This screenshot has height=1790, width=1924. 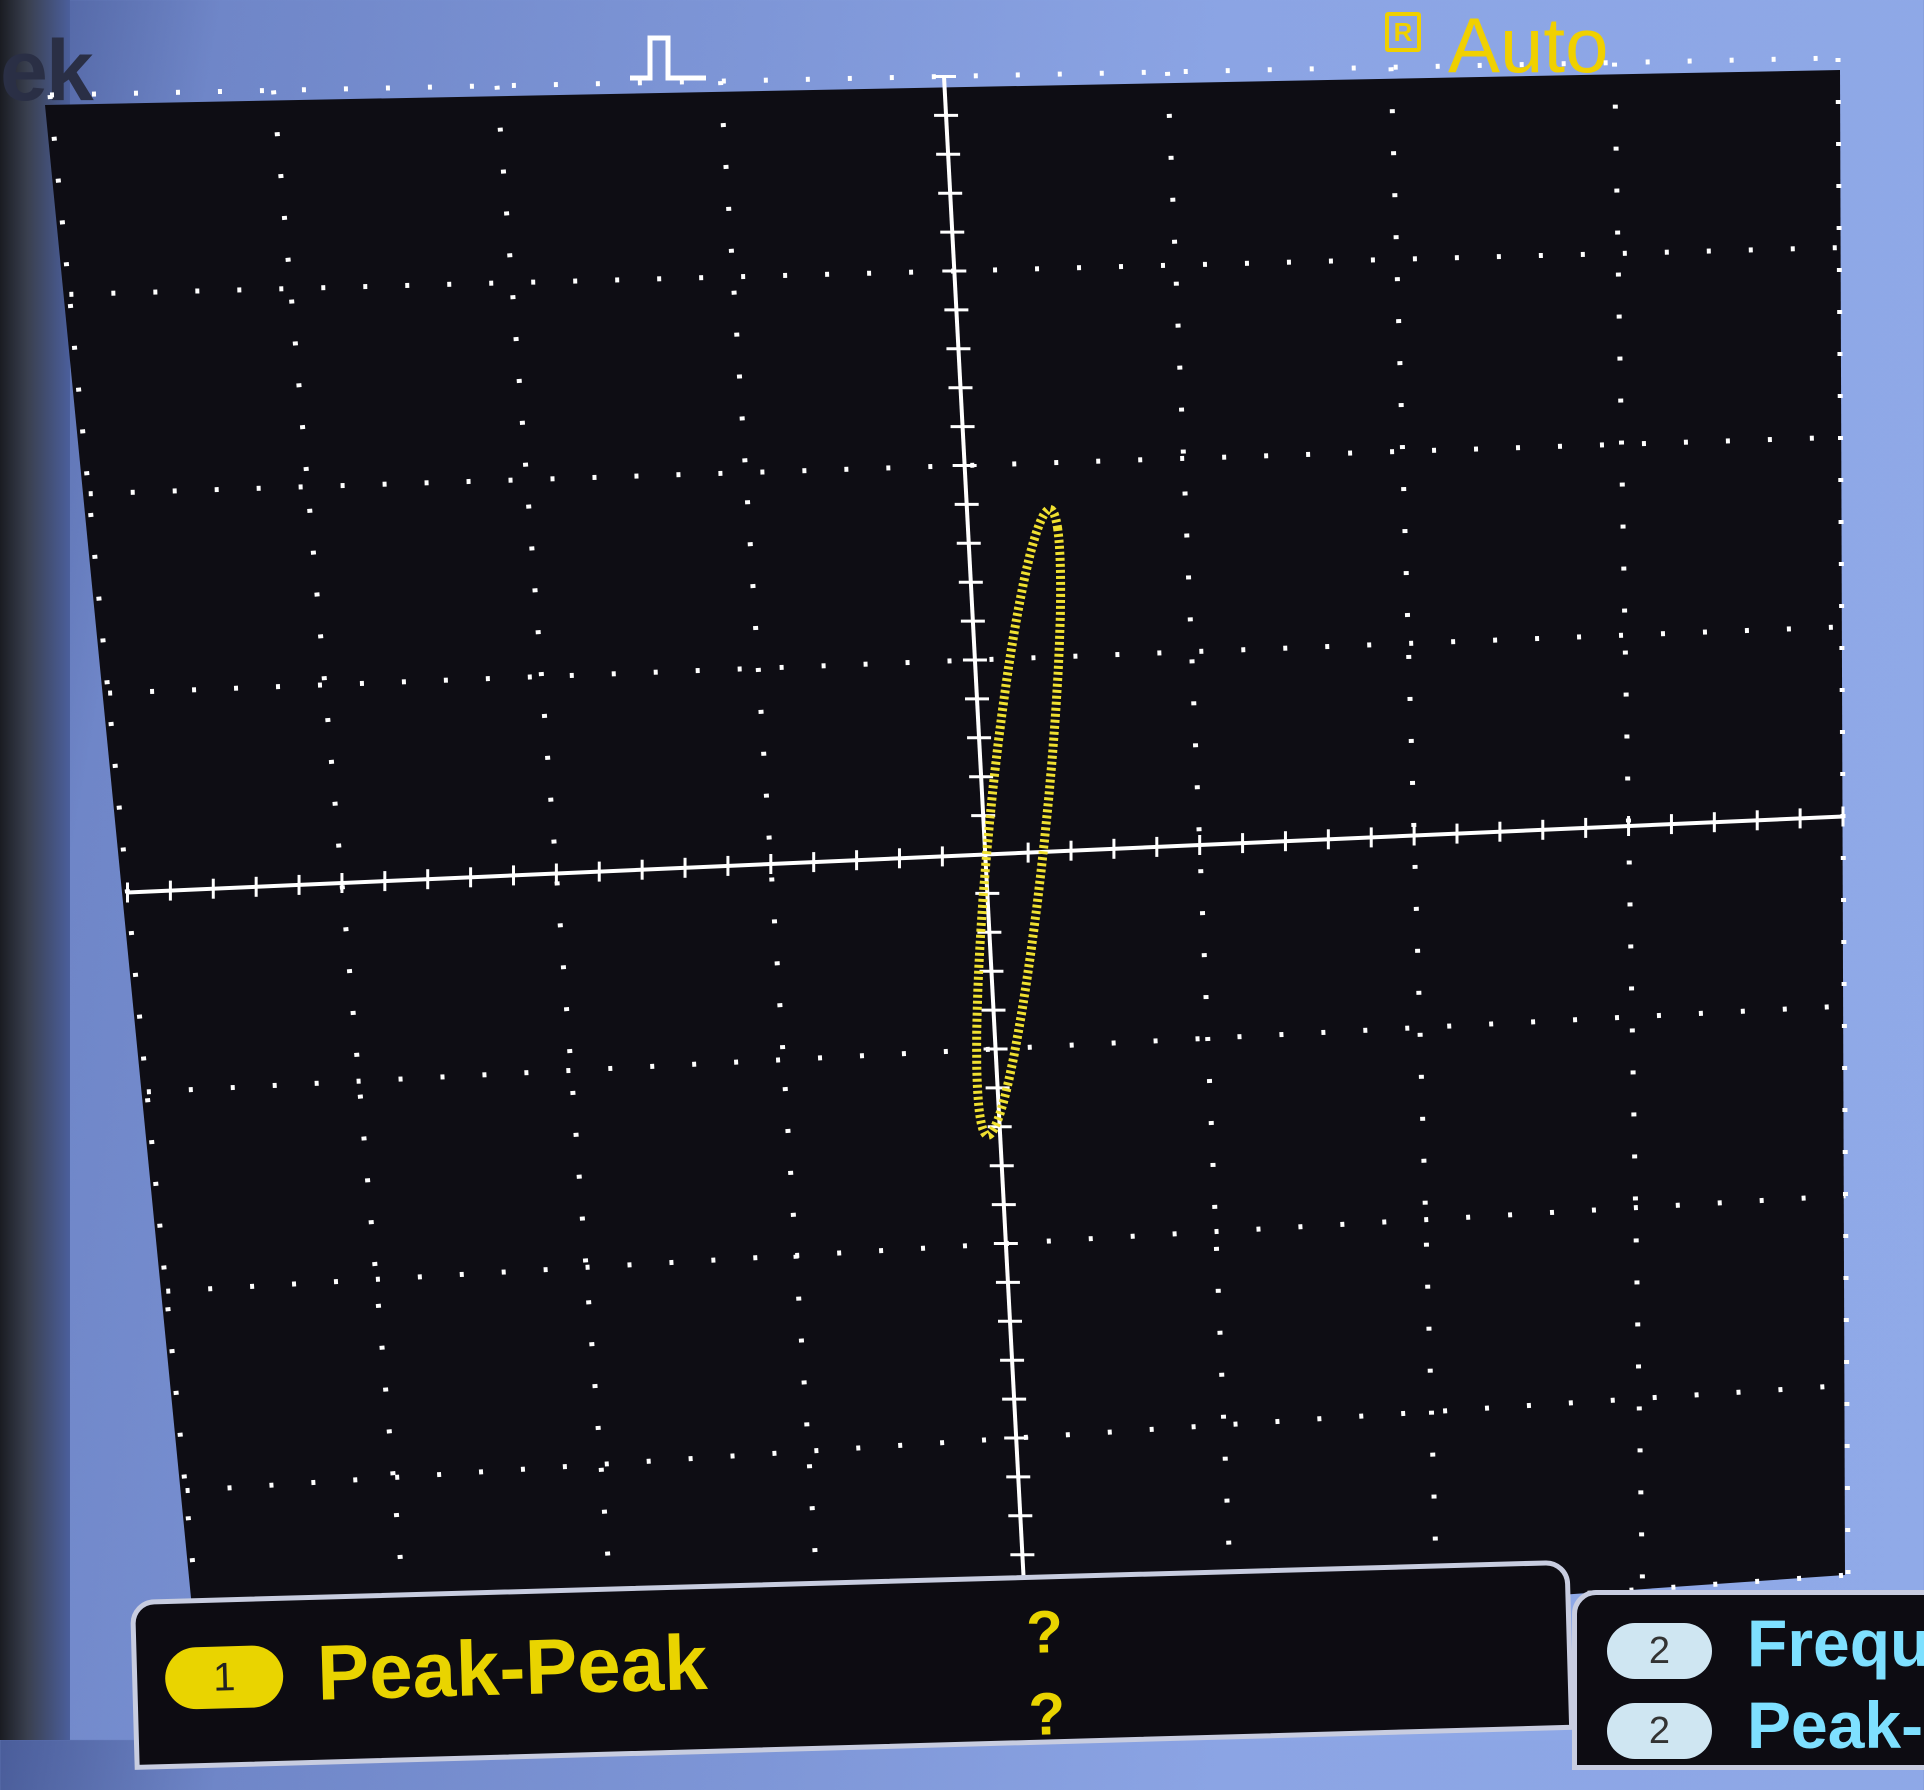 What do you see at coordinates (1019, 822) in the screenshot?
I see `xy-ellipse-trace` at bounding box center [1019, 822].